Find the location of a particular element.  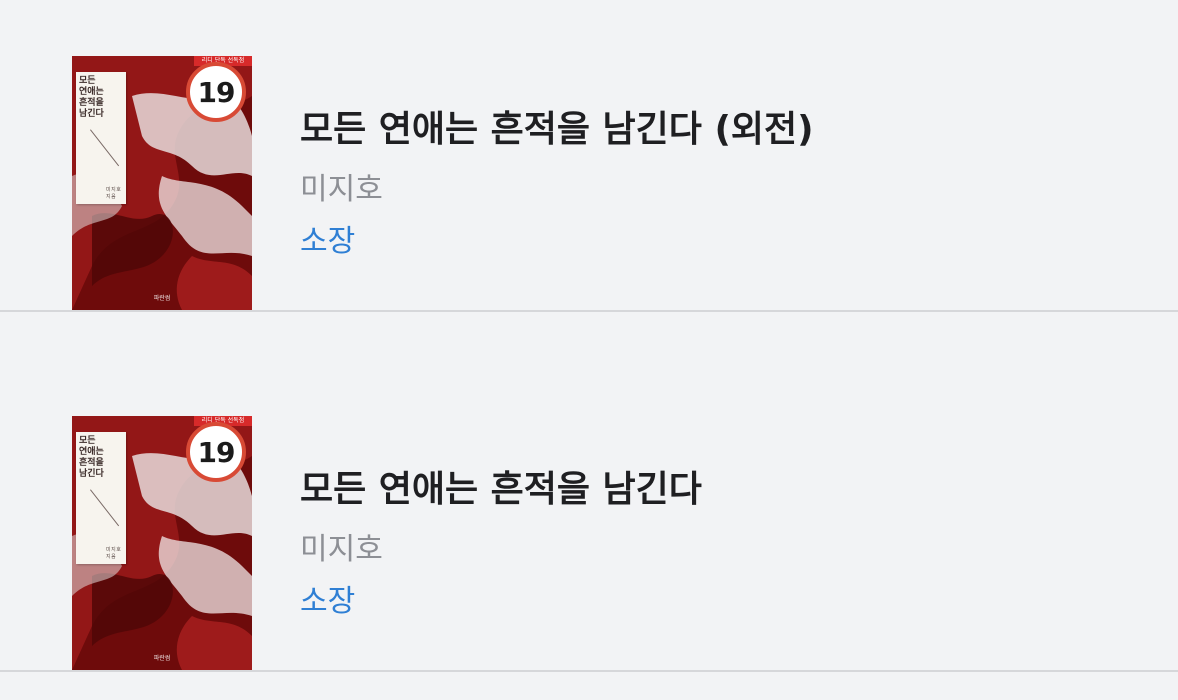

book-info: 모든 연애는 흔적을 남긴다 미지호 소장 is located at coordinates (501, 544).